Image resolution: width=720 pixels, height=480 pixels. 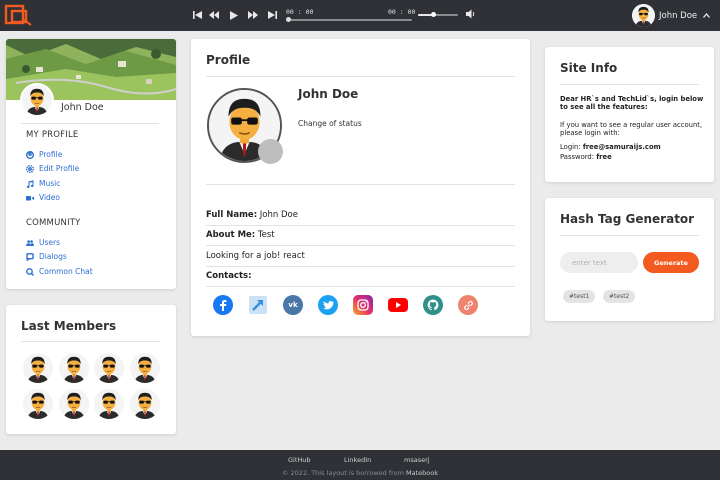 I want to click on password-label: Password:, so click(x=577, y=157).